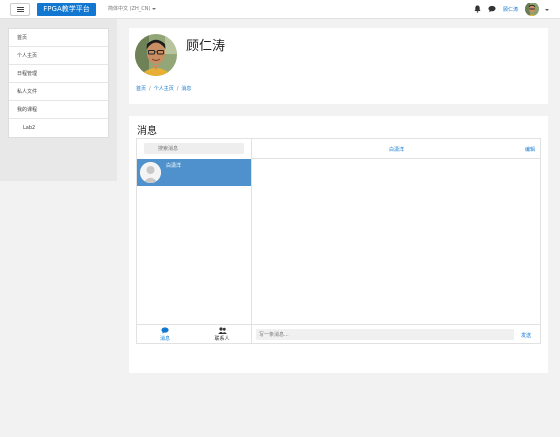  Describe the element at coordinates (477, 9) in the screenshot. I see `bell-icon` at that location.